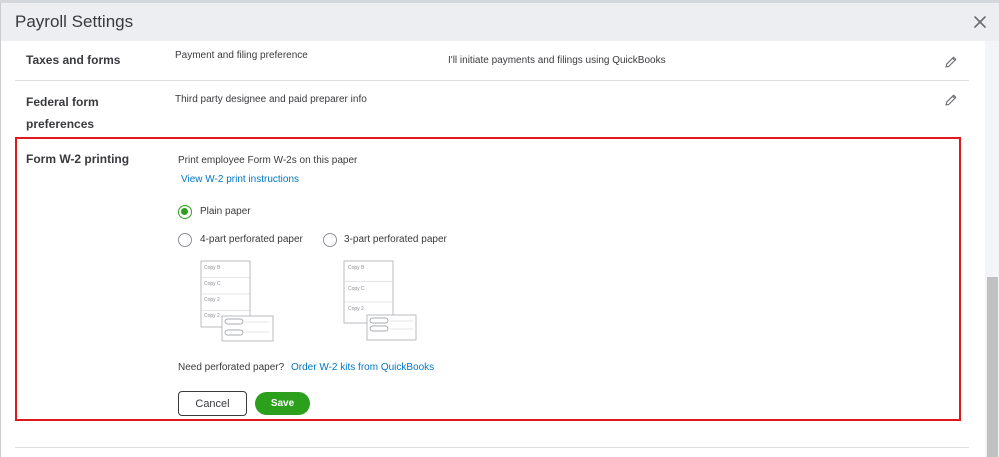 This screenshot has width=999, height=457. I want to click on order-w2-kits-link: Order W-2 kits from QuickBooks, so click(362, 367).